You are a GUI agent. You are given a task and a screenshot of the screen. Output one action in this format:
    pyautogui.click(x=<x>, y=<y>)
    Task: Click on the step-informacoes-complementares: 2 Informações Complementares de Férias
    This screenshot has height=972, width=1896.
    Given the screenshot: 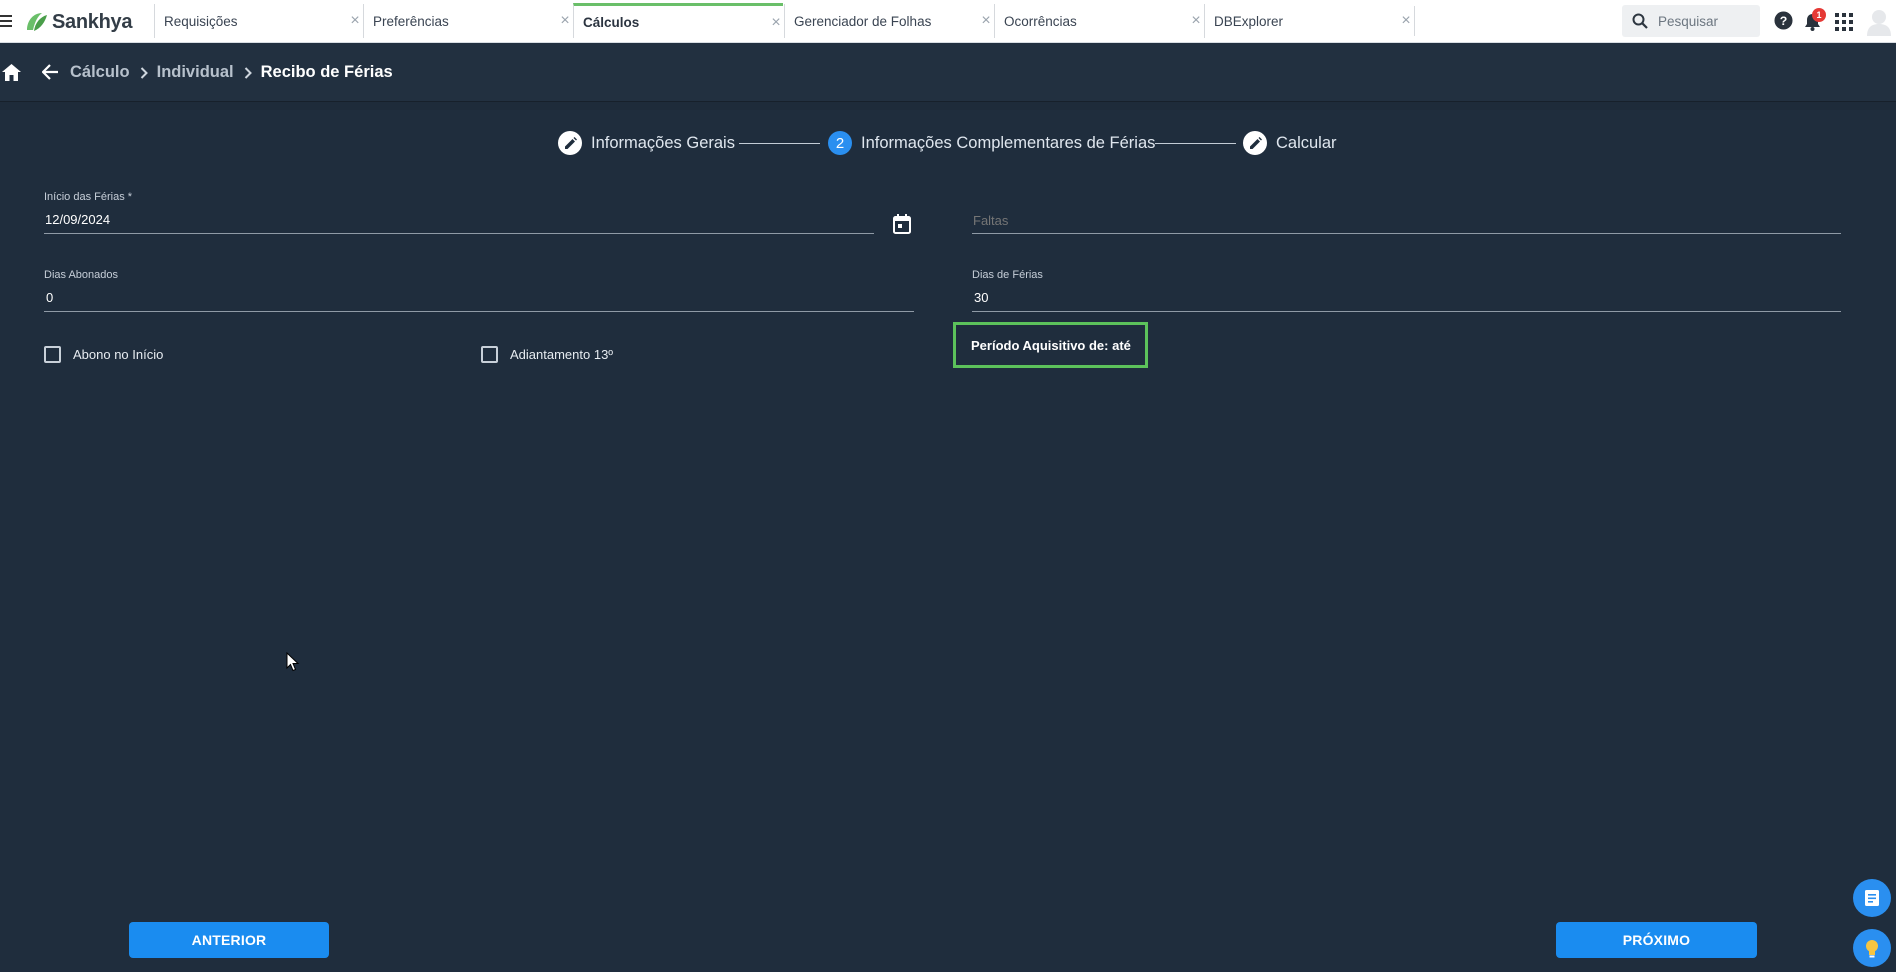 What is the action you would take?
    pyautogui.click(x=991, y=143)
    